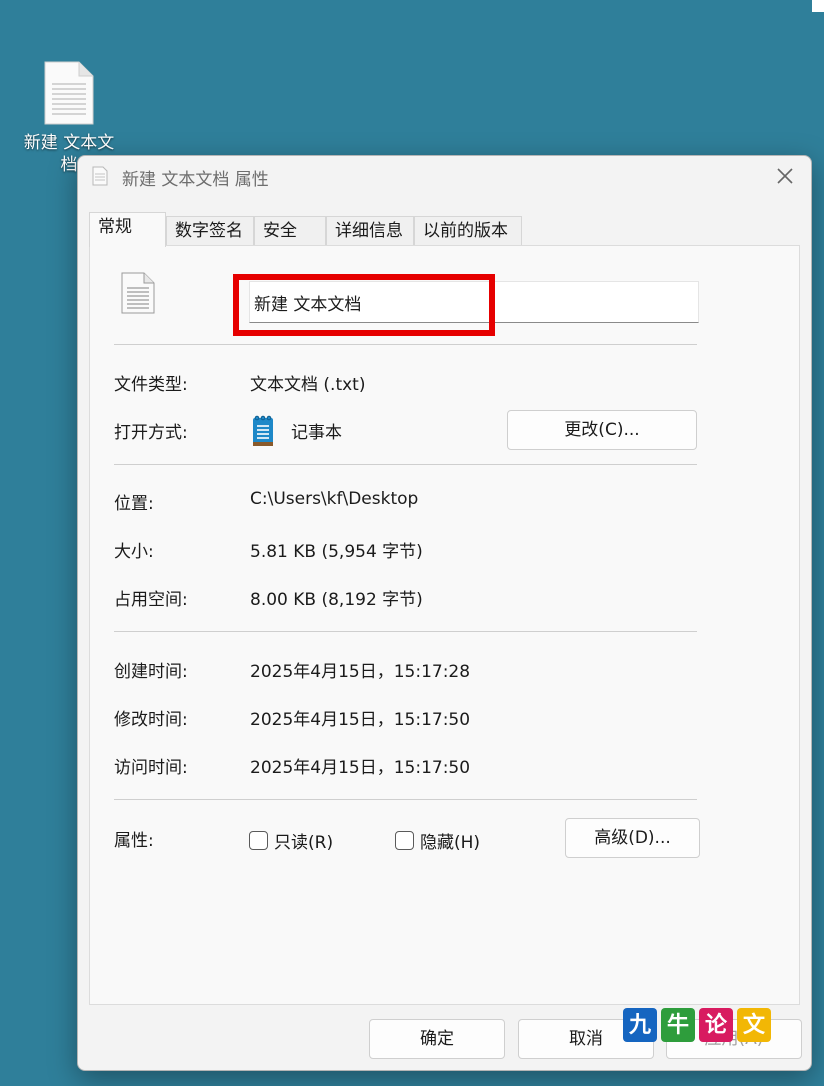 This screenshot has height=1086, width=824. Describe the element at coordinates (360, 768) in the screenshot. I see `accessed-value: 2025年4月15日，15:17:50` at that location.